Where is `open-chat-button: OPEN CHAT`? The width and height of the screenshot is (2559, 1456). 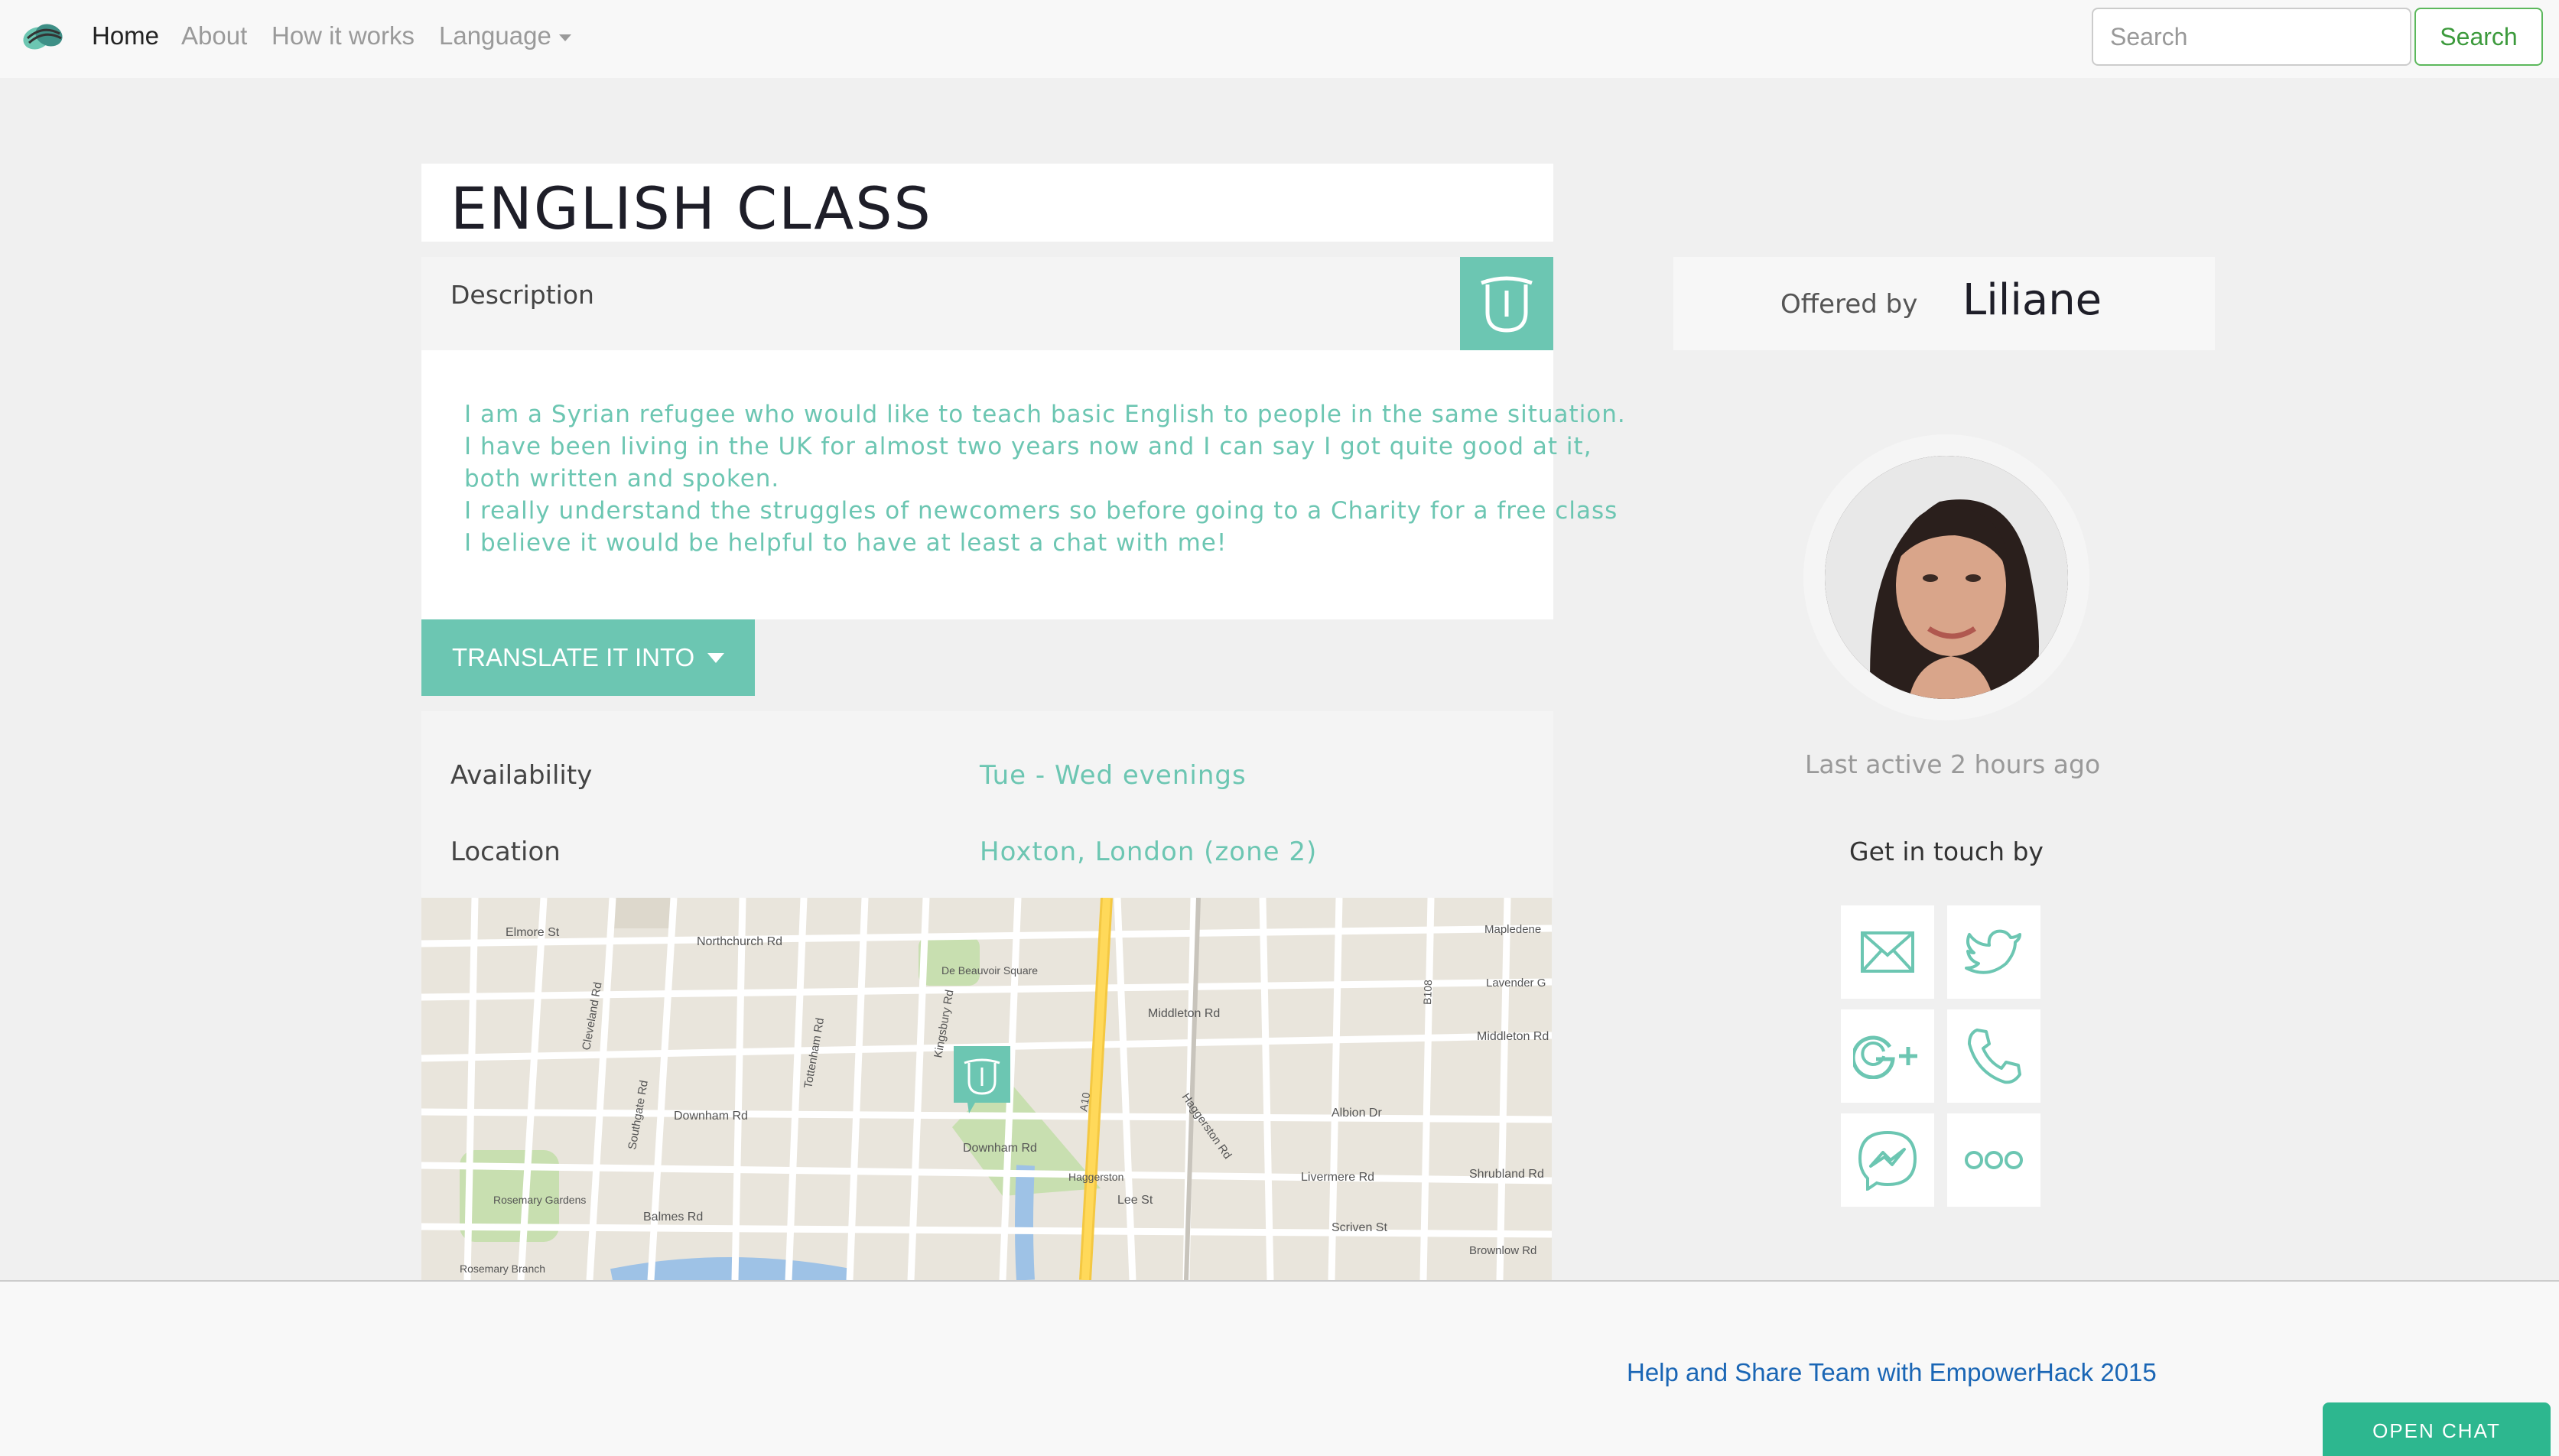
open-chat-button: OPEN CHAT is located at coordinates (2437, 1429).